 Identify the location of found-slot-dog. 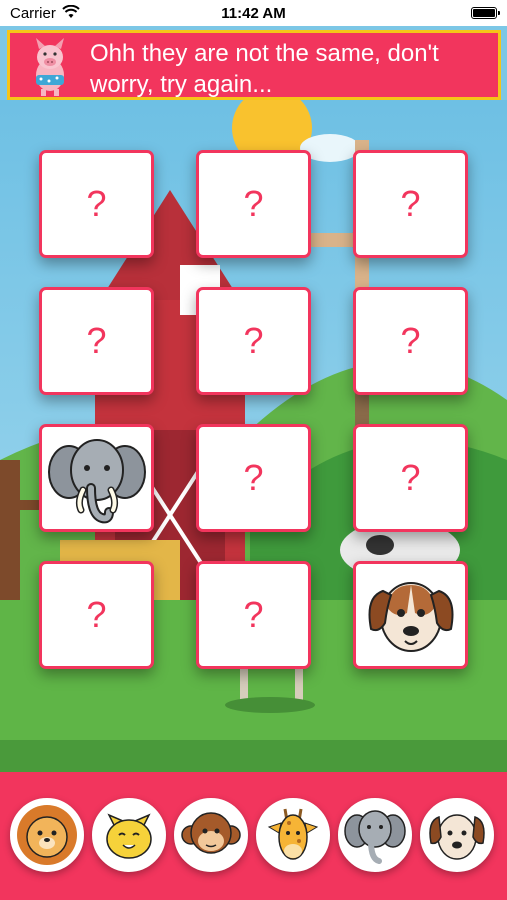
(457, 835).